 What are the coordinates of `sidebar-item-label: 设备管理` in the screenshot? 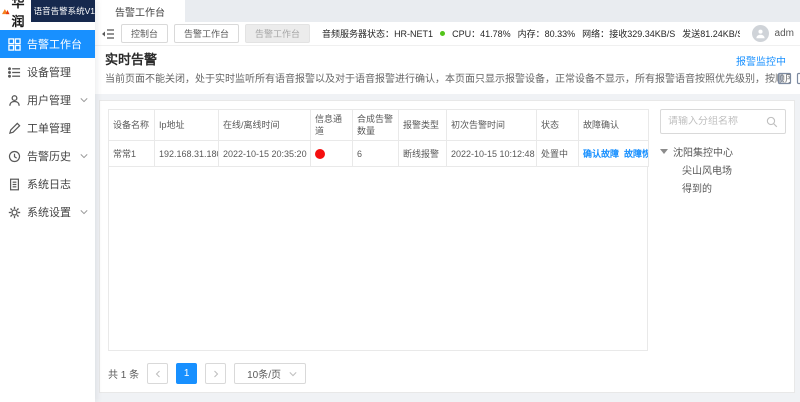 It's located at (49, 73).